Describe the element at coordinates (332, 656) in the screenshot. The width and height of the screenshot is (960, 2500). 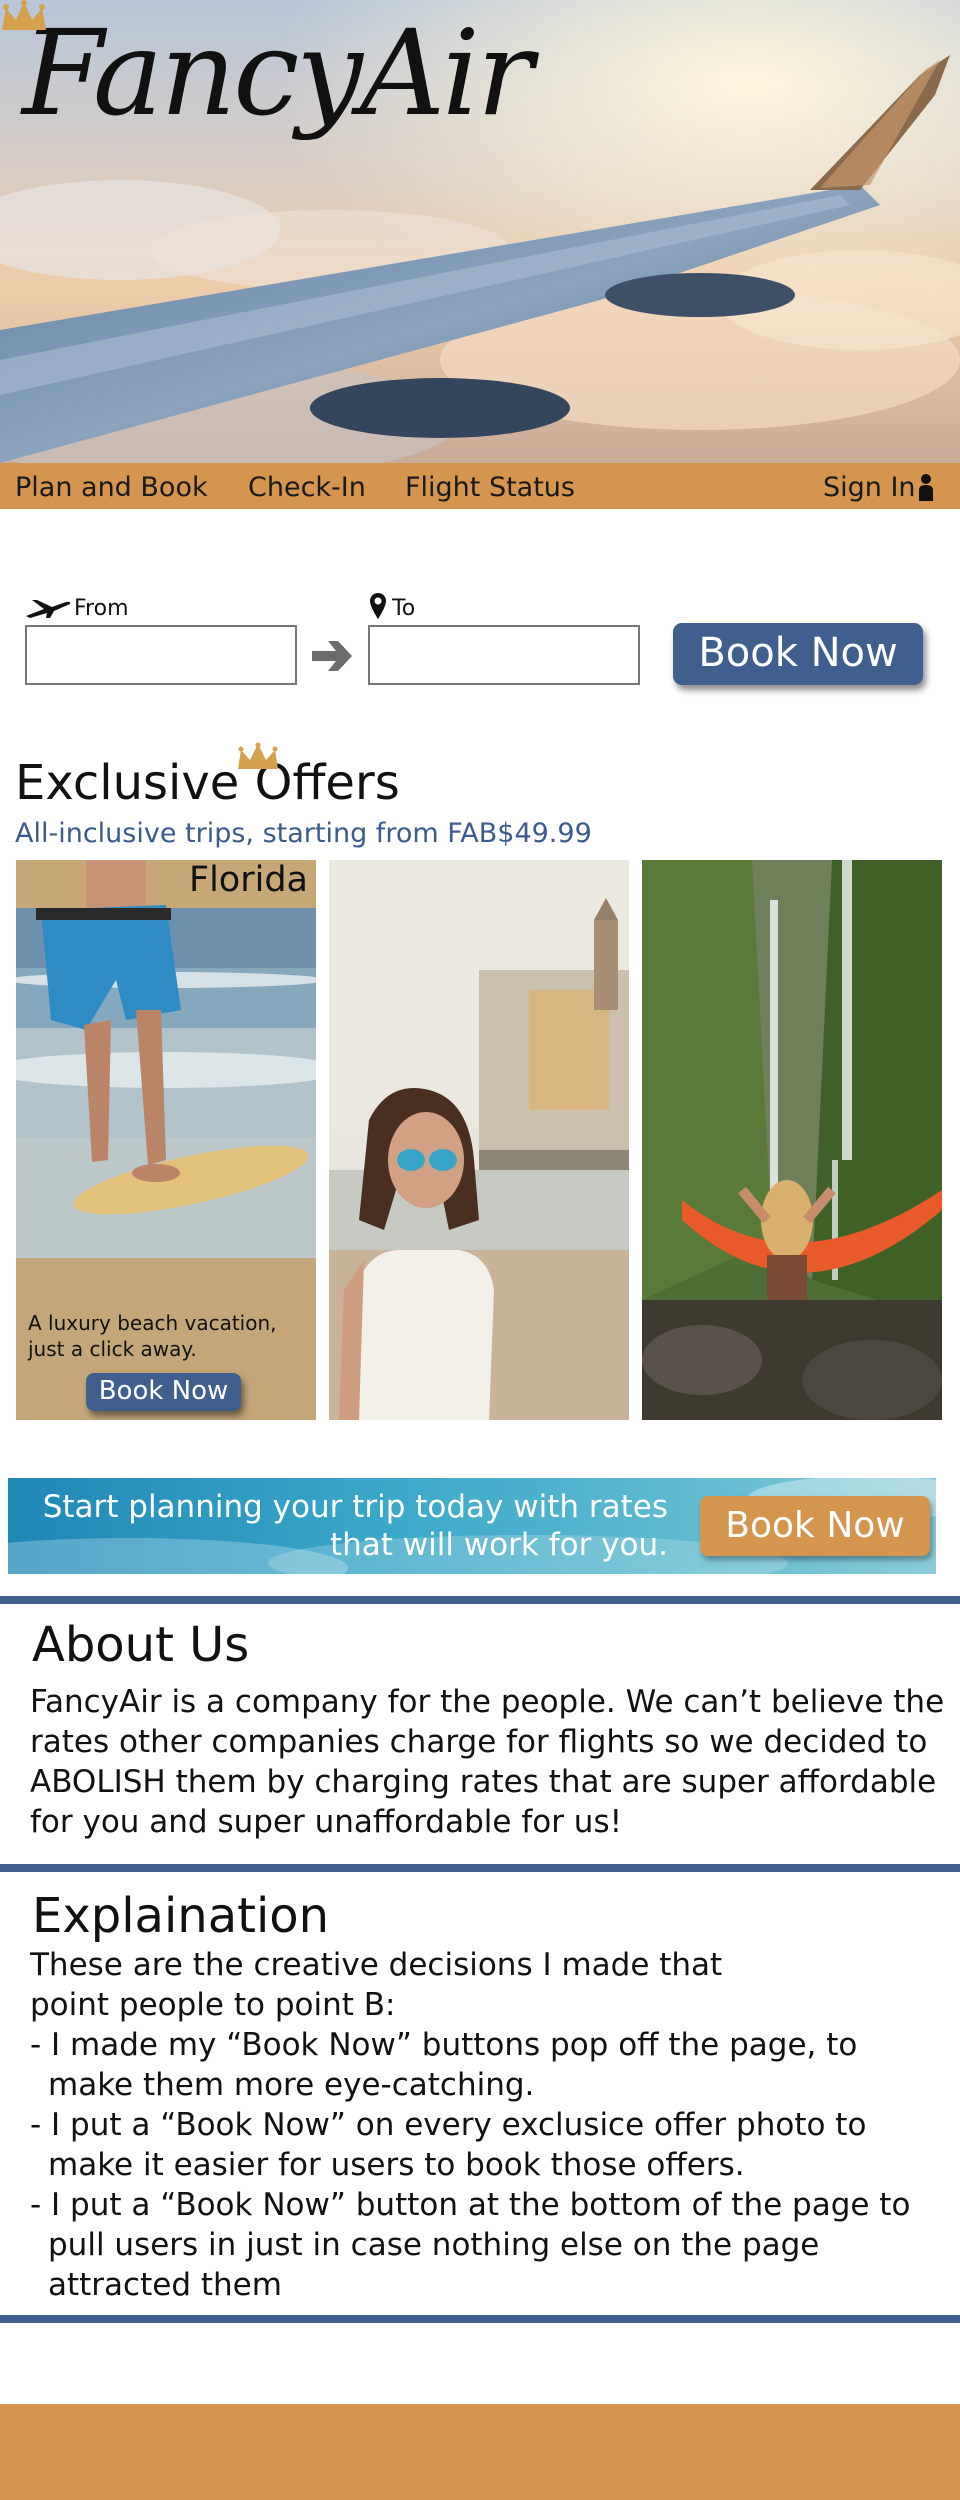
I see `arrow-right-icon` at that location.